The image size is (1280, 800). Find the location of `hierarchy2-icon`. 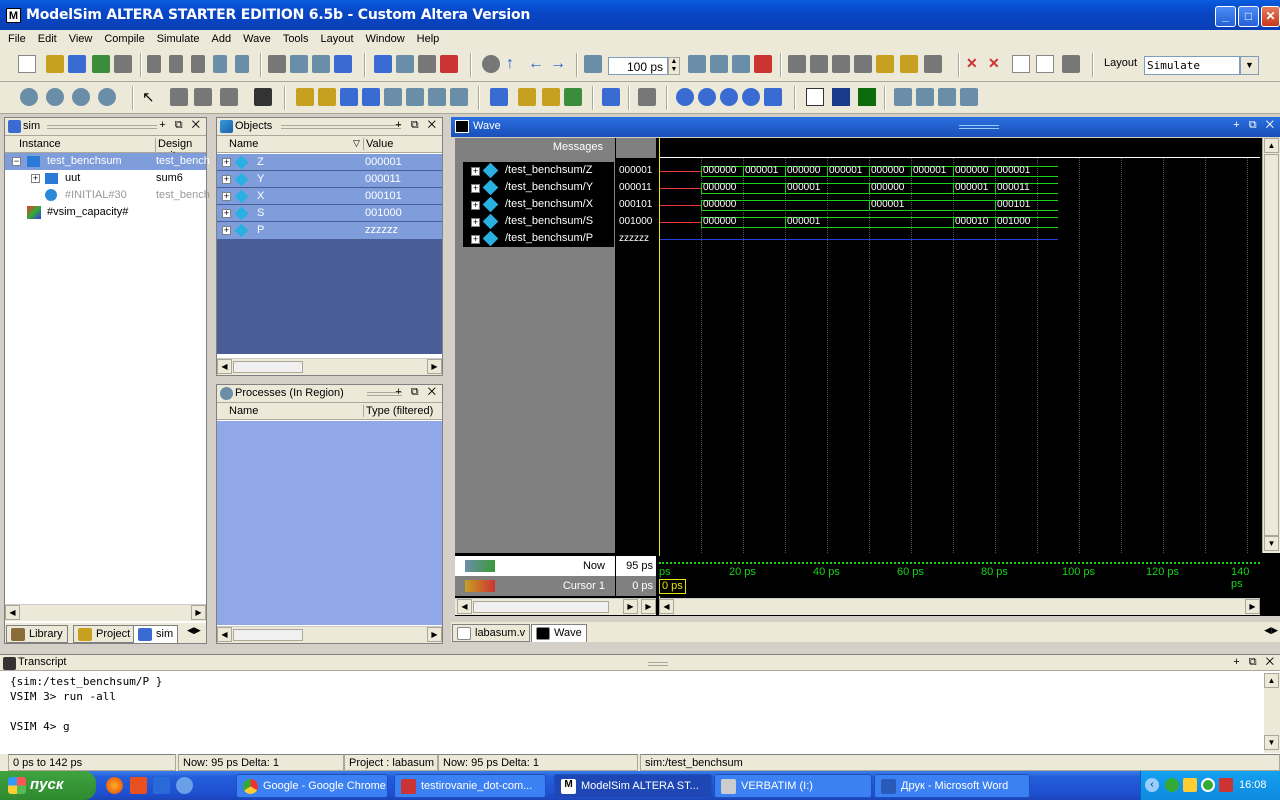

hierarchy2-icon is located at coordinates (321, 64).